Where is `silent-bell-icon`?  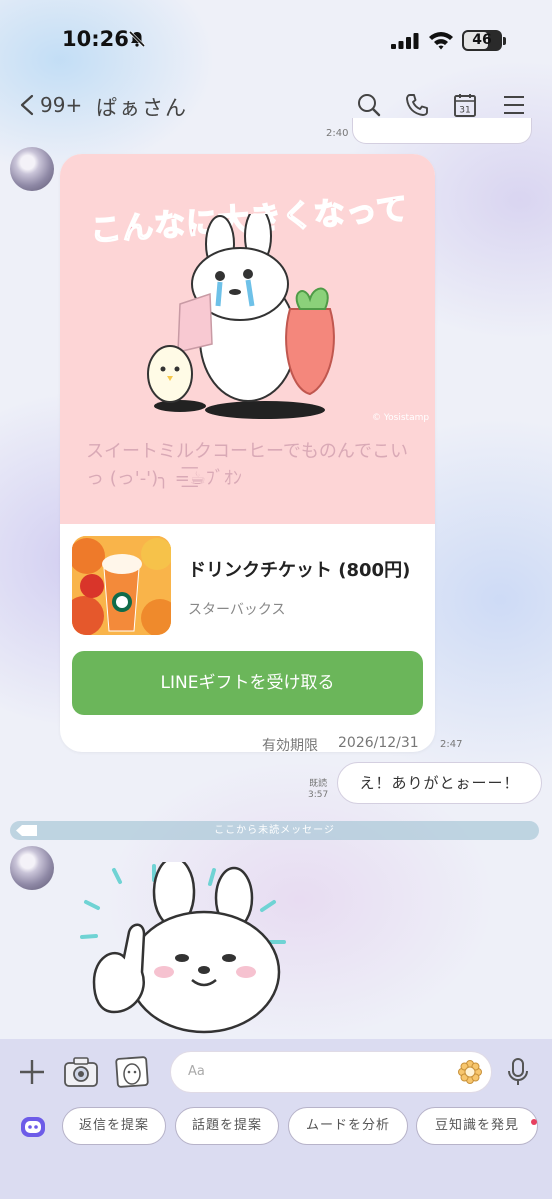
silent-bell-icon is located at coordinates (137, 39).